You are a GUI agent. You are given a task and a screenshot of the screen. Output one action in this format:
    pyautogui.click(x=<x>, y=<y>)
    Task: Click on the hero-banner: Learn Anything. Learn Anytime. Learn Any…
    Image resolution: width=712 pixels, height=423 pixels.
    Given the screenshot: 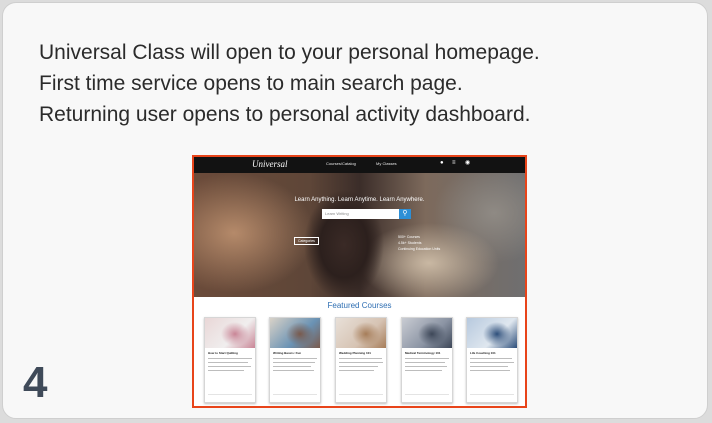 What is the action you would take?
    pyautogui.click(x=359, y=235)
    